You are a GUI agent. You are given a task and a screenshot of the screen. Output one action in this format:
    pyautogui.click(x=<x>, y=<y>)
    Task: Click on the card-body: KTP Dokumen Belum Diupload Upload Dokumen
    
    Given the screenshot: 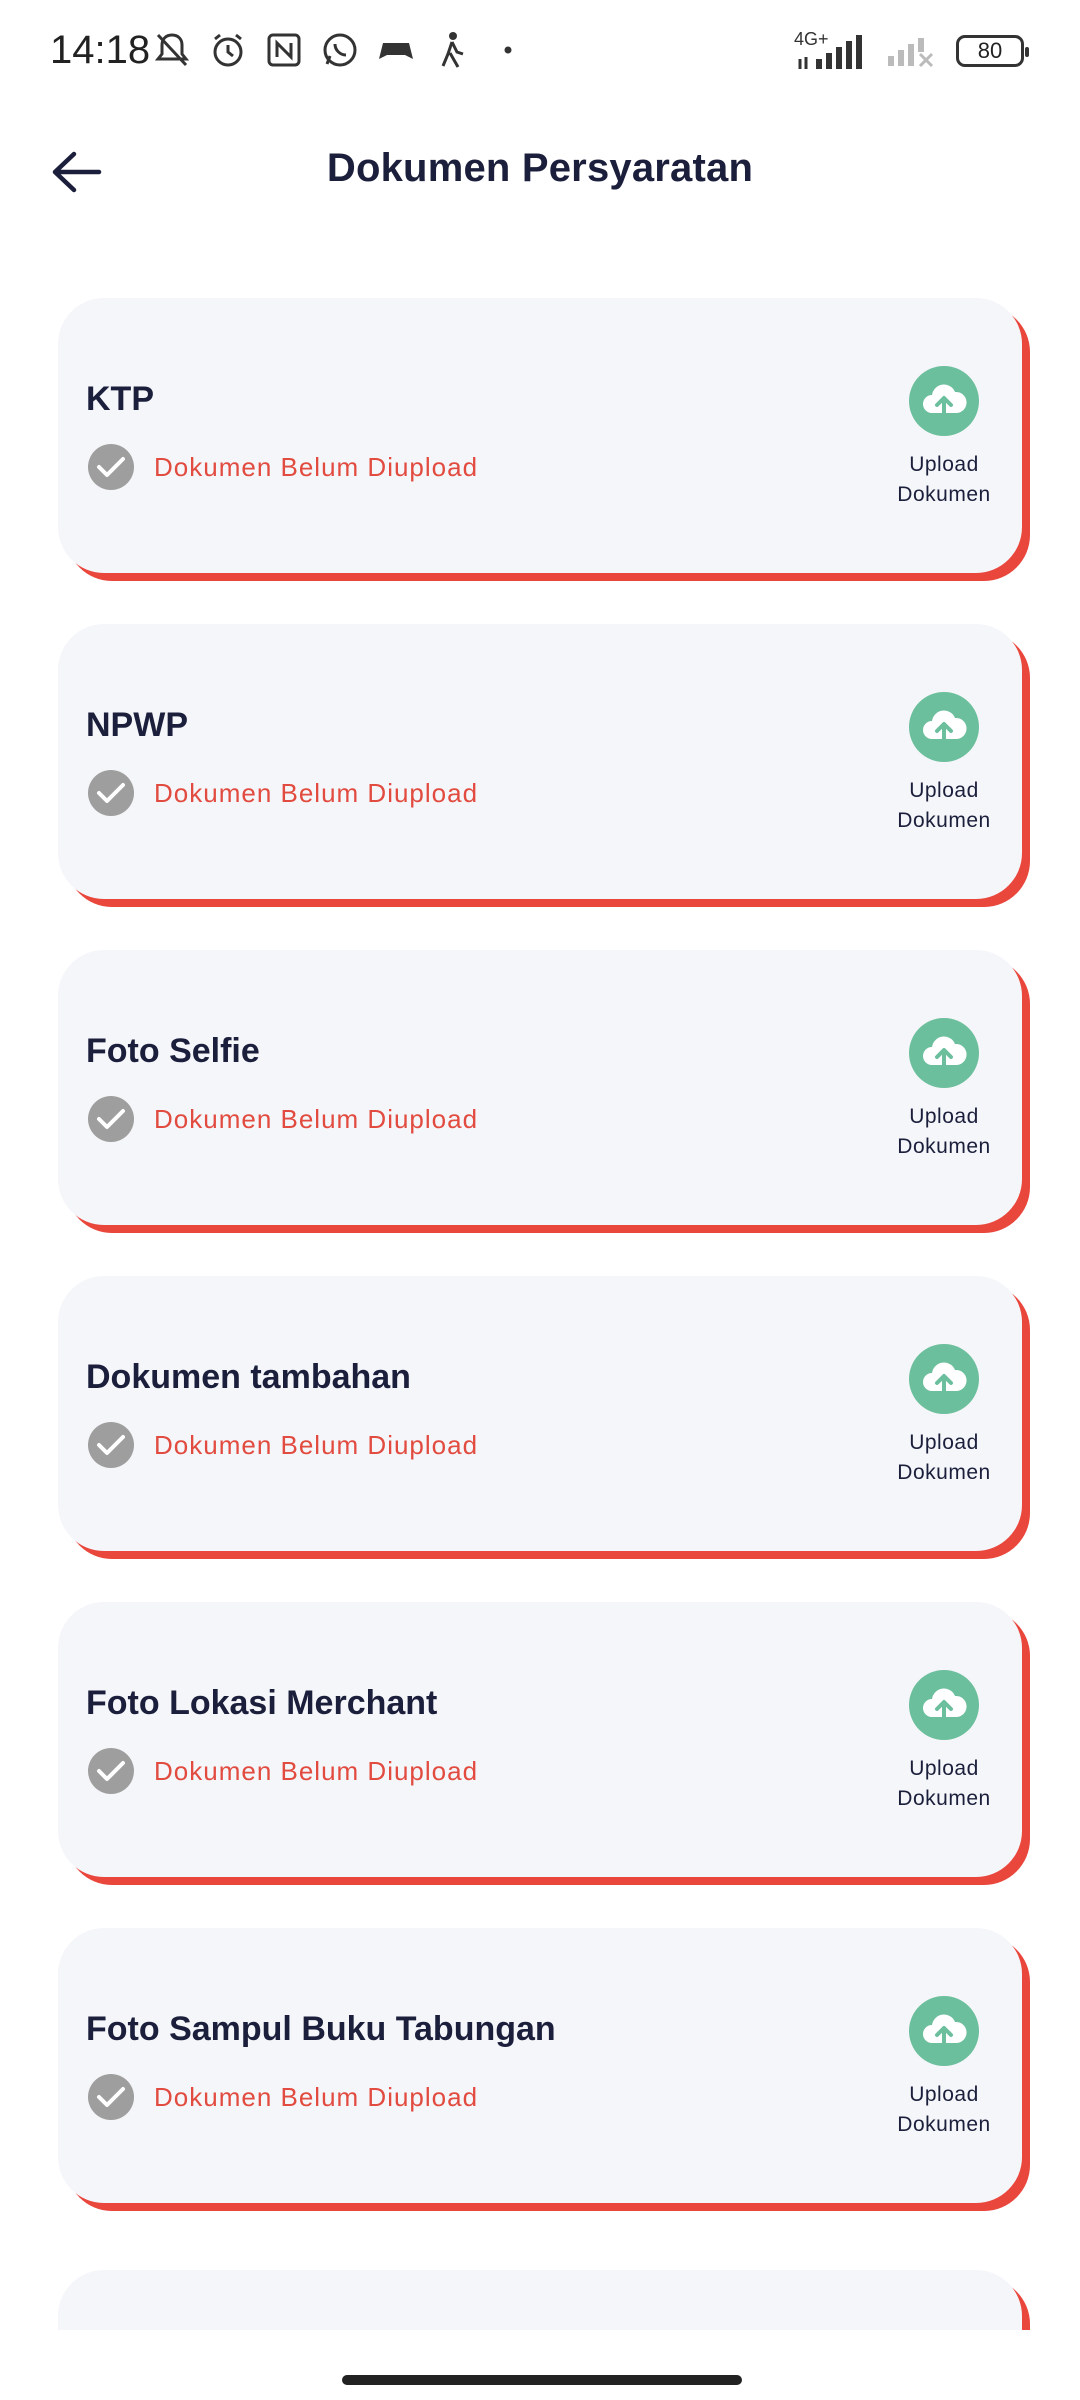 What is the action you would take?
    pyautogui.click(x=540, y=435)
    